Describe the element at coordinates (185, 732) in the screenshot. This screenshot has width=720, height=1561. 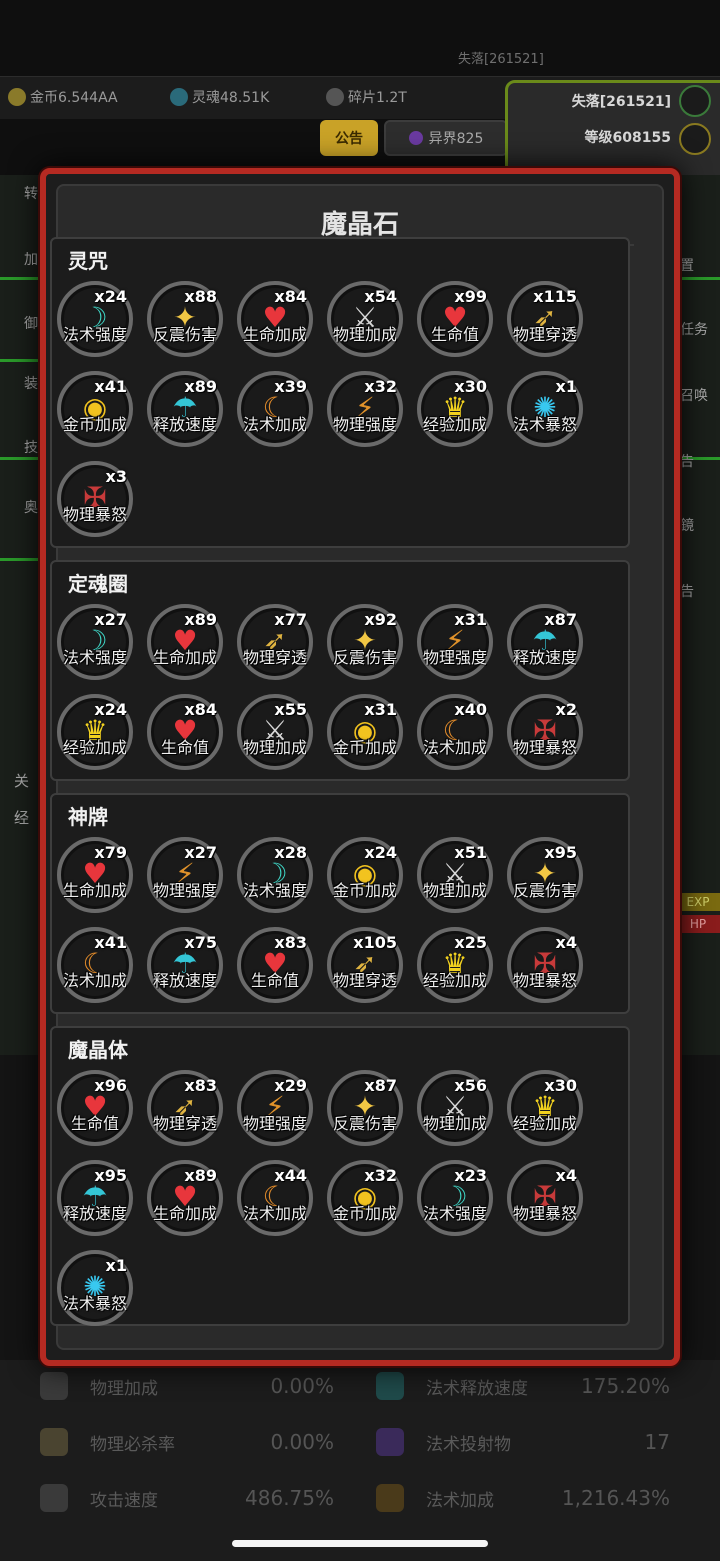
I see `gem-slot: ♥ x84 生命值` at that location.